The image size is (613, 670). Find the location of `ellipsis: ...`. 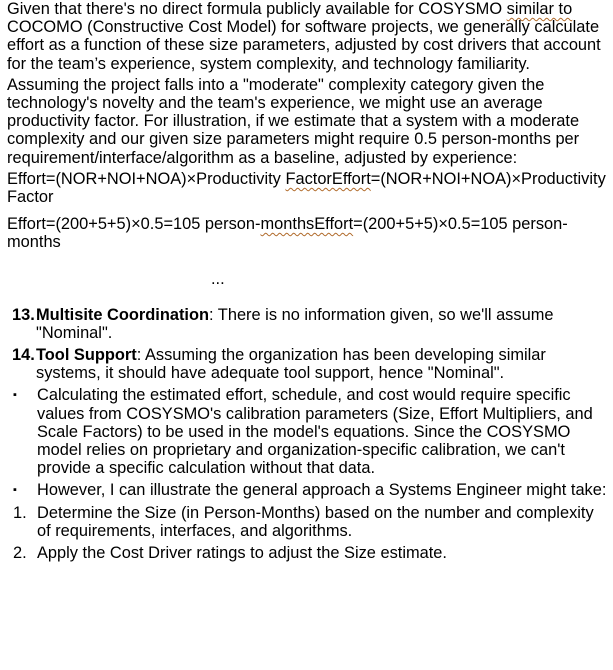

ellipsis: ... is located at coordinates (218, 278).